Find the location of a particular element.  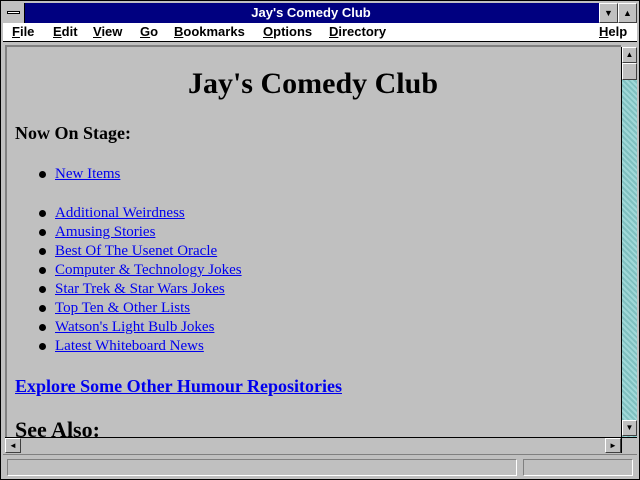

minimize-button: ▼ is located at coordinates (608, 13).